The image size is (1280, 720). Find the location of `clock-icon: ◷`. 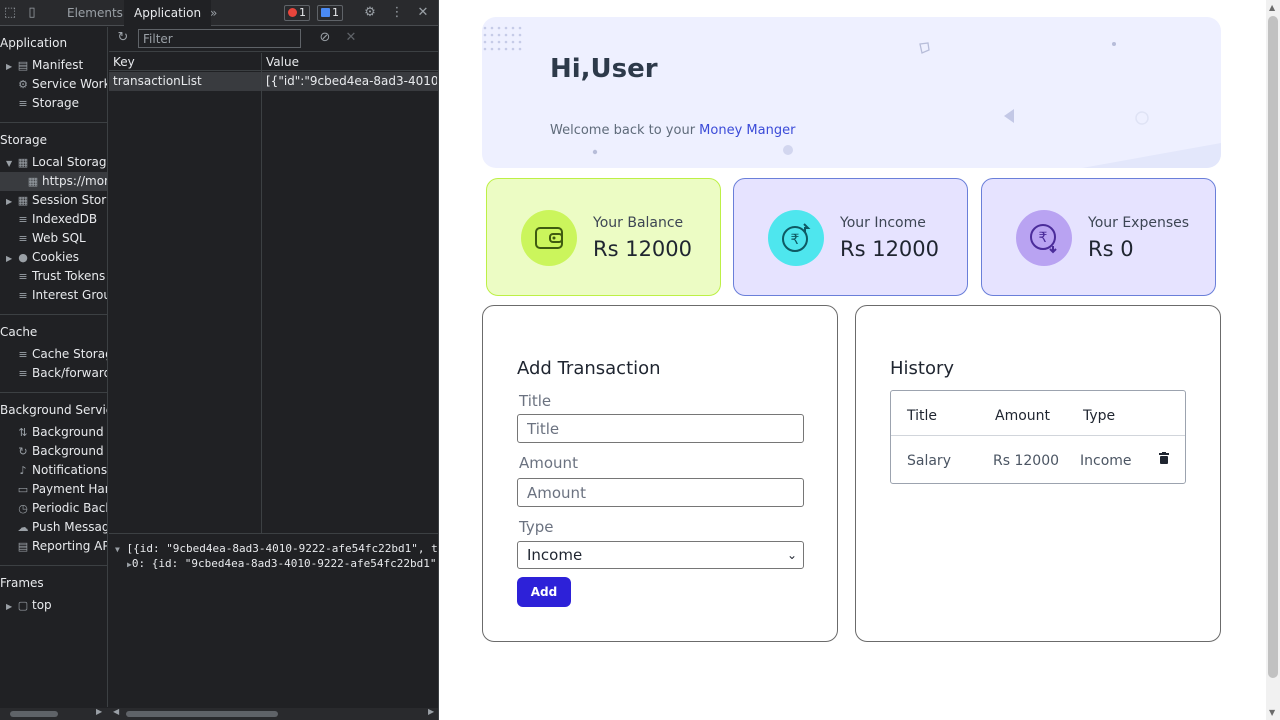

clock-icon: ◷ is located at coordinates (23, 508).